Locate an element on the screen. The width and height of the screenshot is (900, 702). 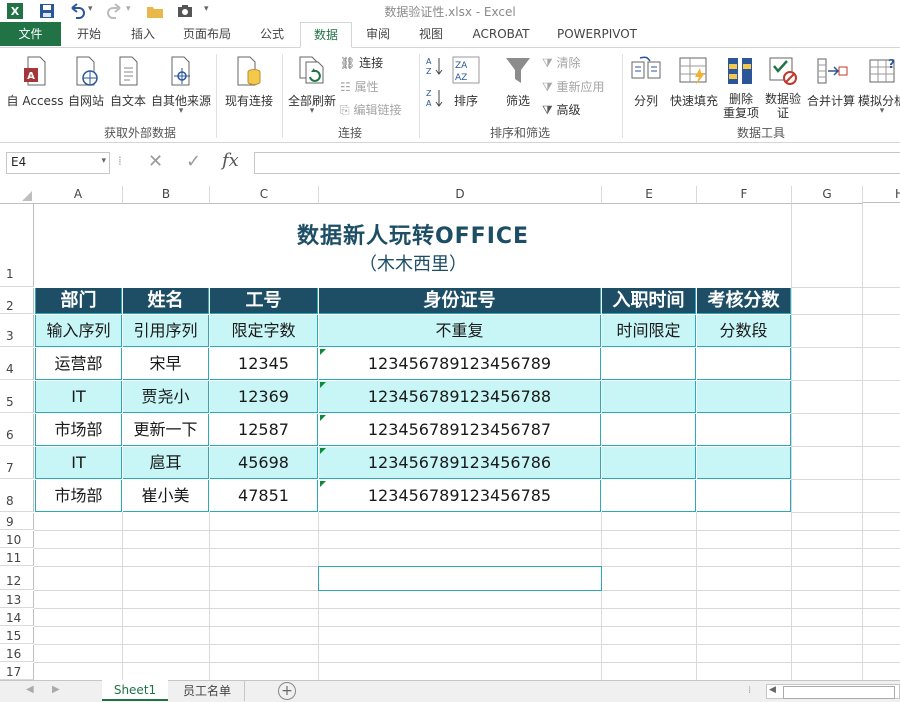
refresh-all-button: 全部刷新 ▾ is located at coordinates (312, 87).